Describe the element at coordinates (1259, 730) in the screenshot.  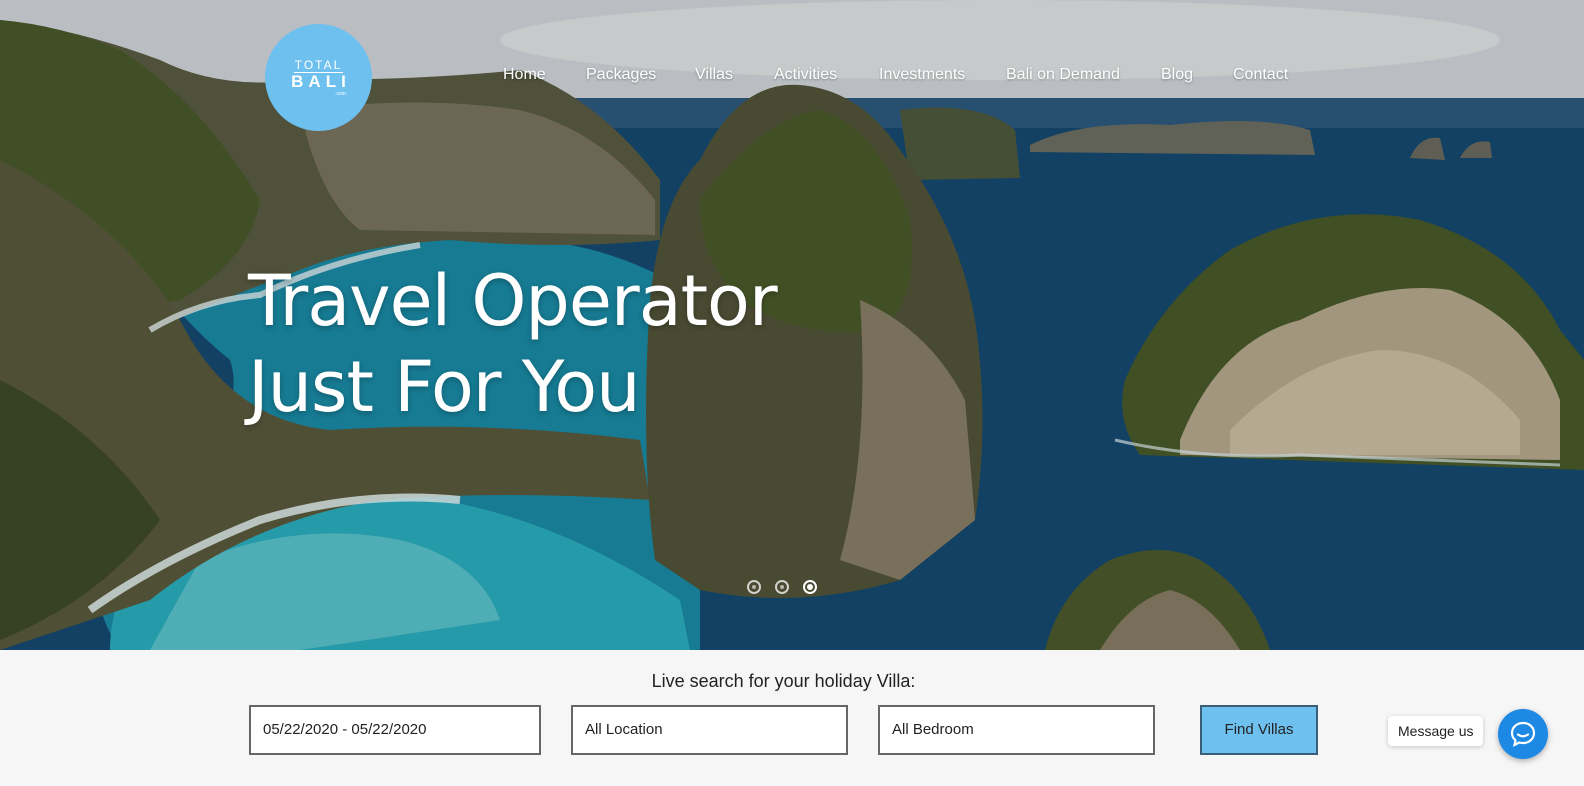
I see `find-villas-button: Find Villas` at that location.